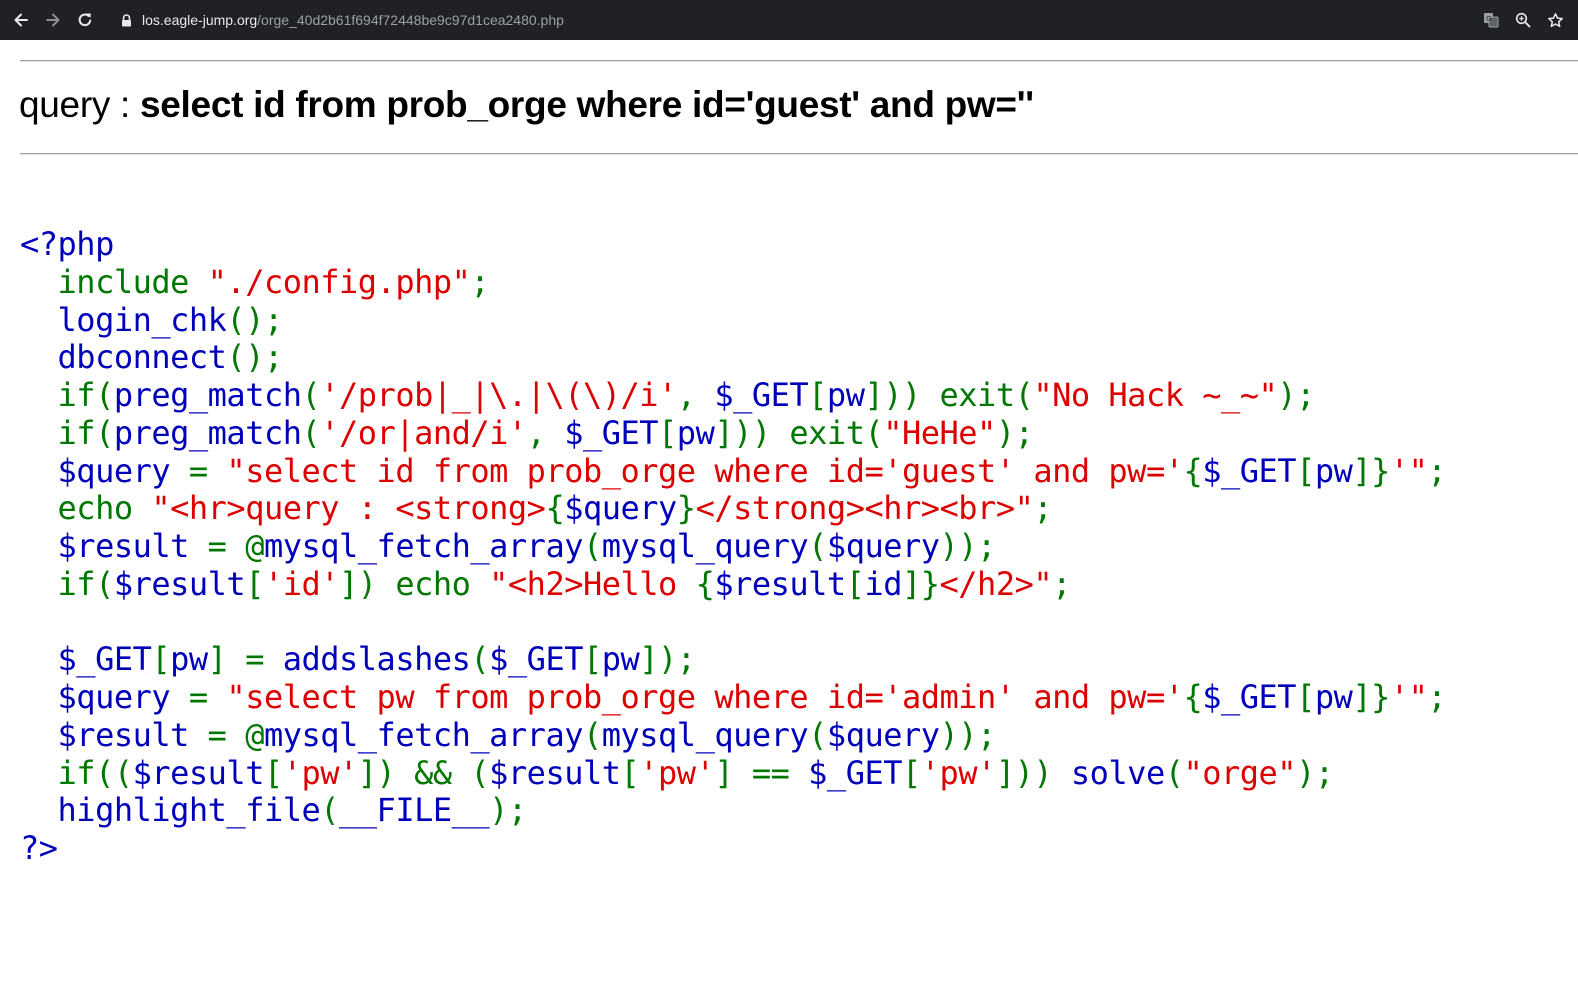 This screenshot has height=994, width=1578. What do you see at coordinates (348, 508) in the screenshot?
I see `code-token: "<hr>query : <strong>` at bounding box center [348, 508].